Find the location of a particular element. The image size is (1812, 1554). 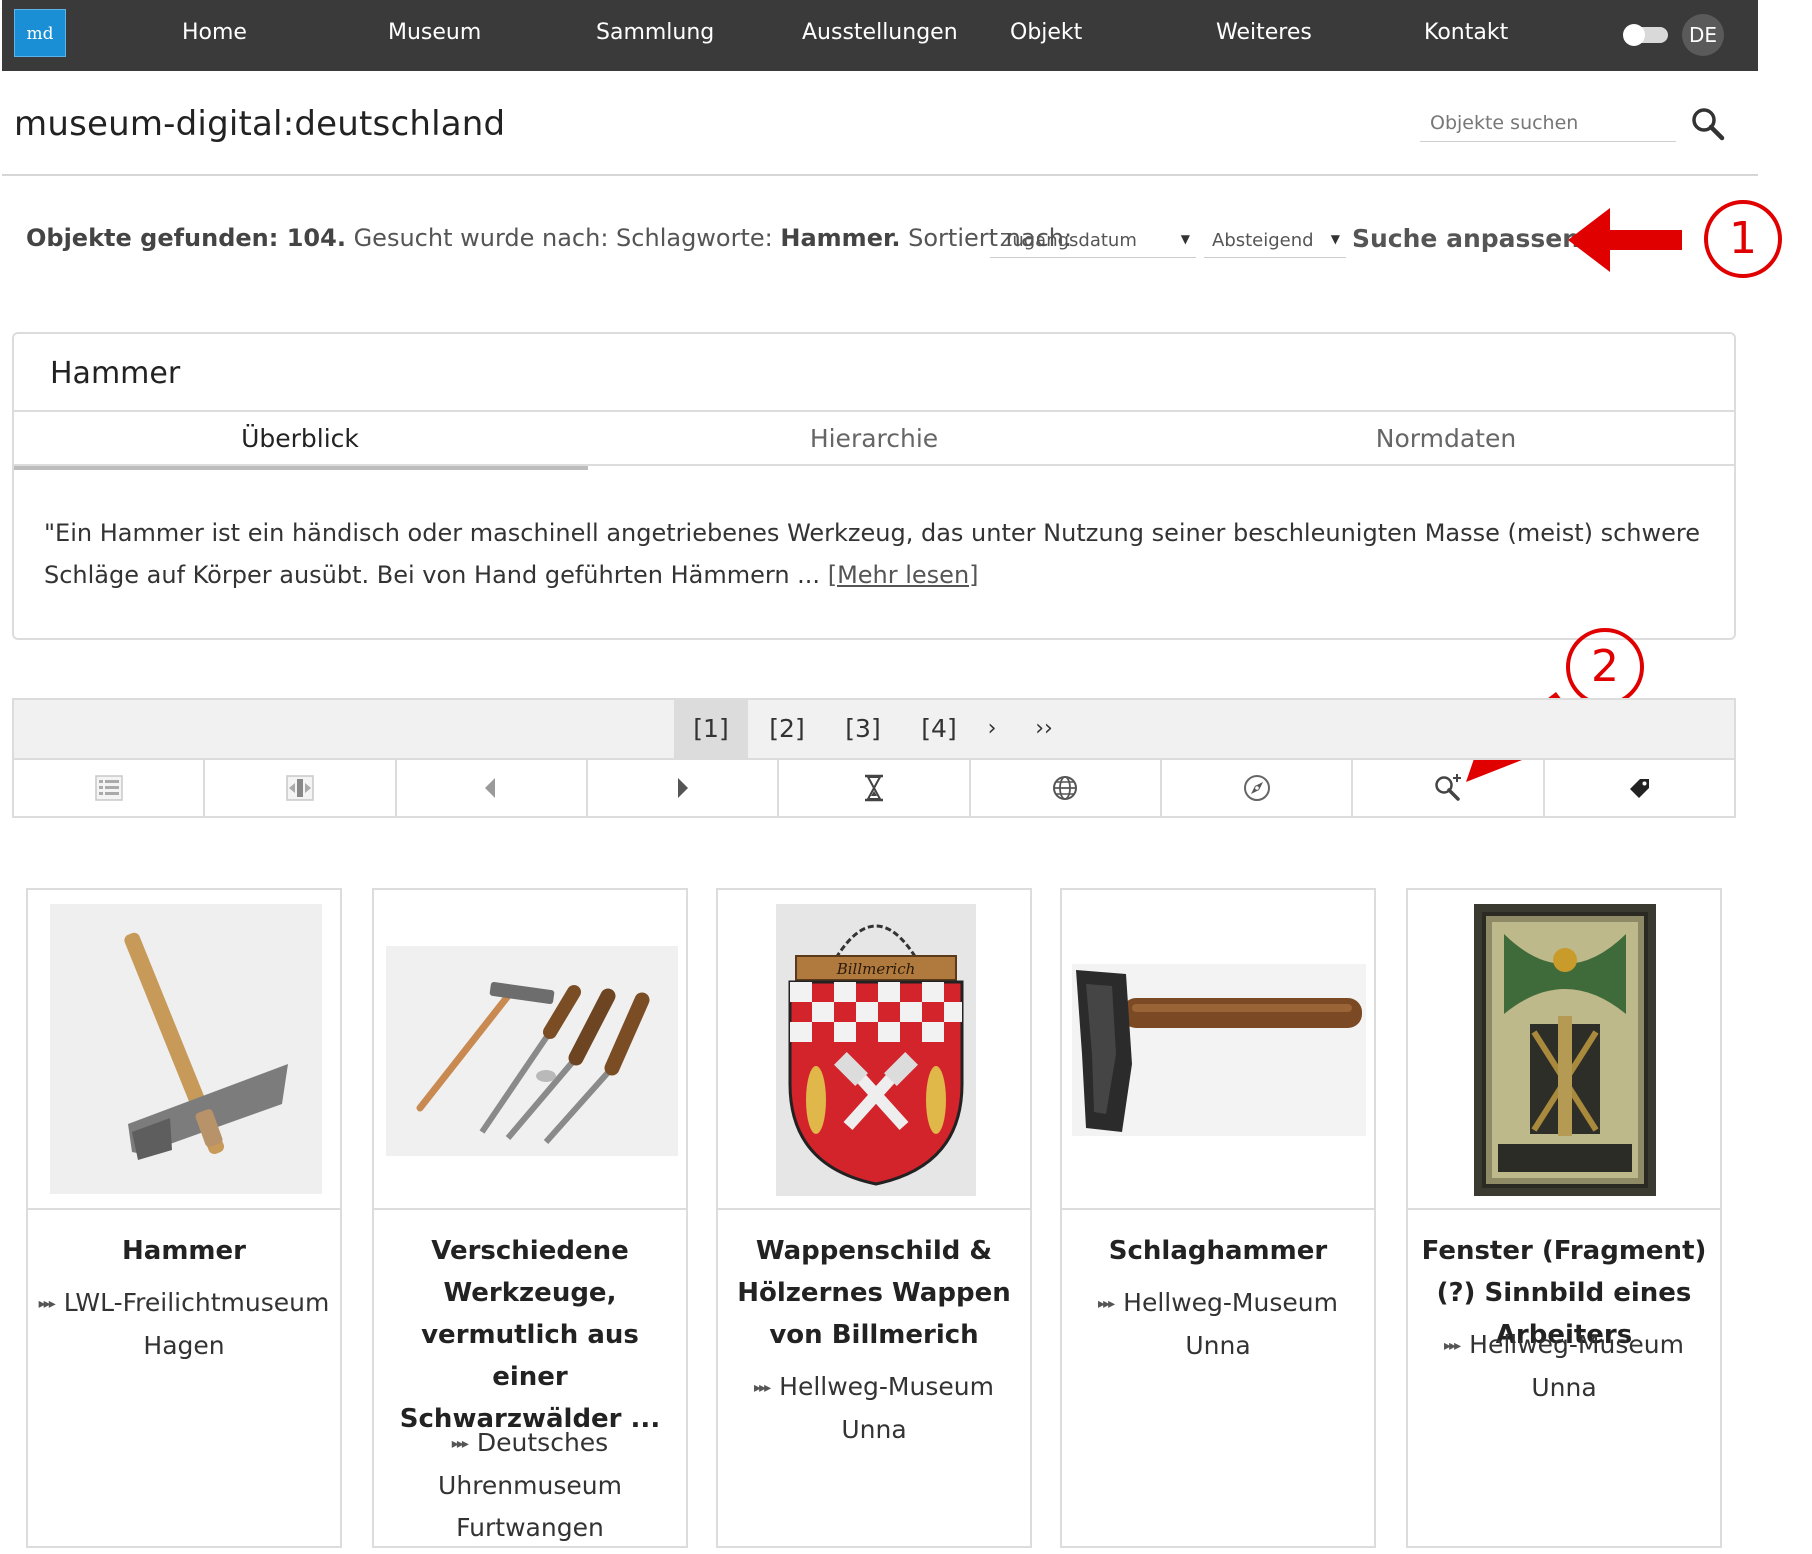

nav-kontakt: Kontakt is located at coordinates (1466, 32).